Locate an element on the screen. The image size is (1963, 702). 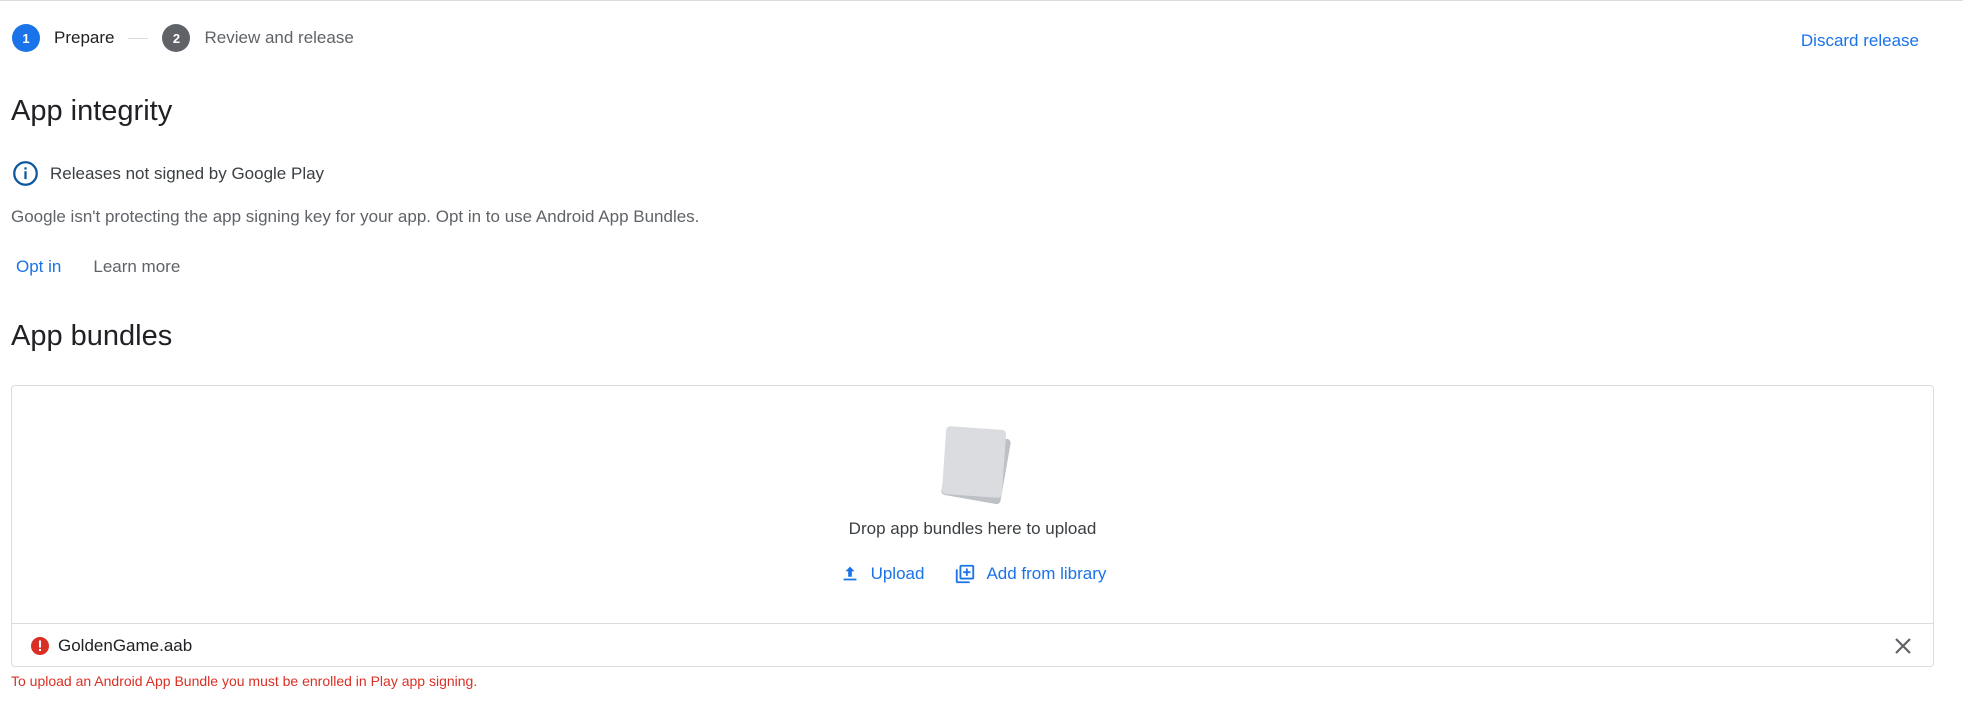
upload-actions: Upload Add from library is located at coordinates (972, 574).